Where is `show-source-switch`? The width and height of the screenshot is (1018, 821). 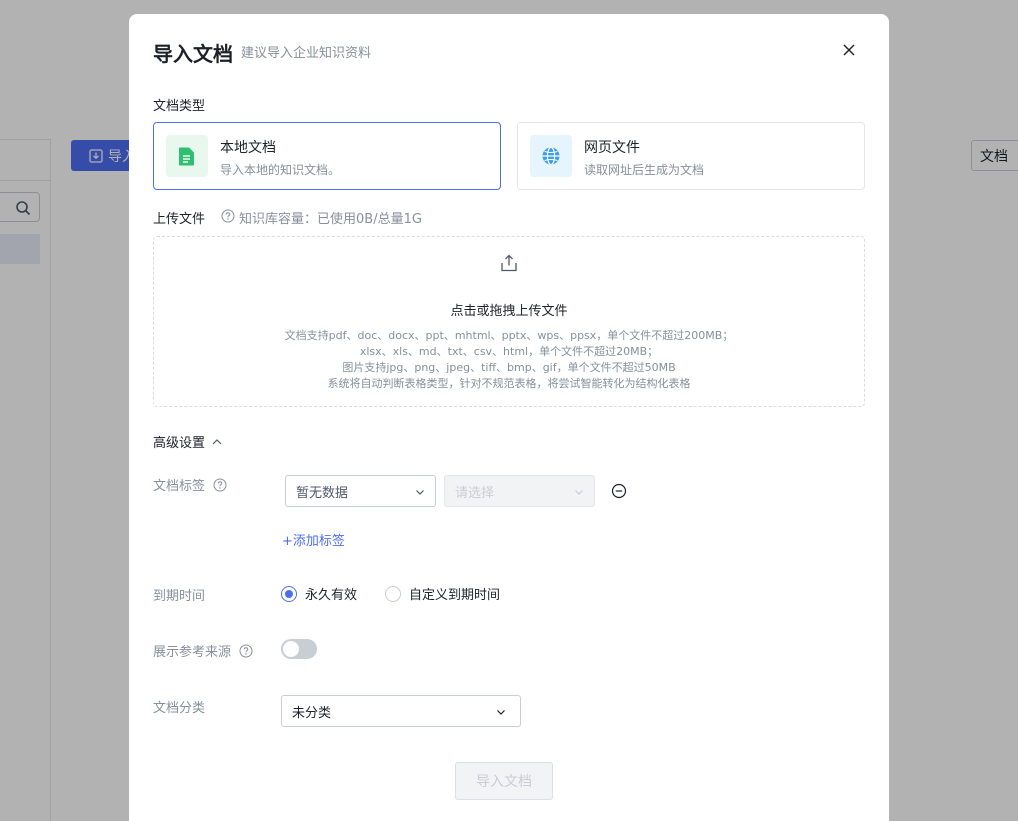 show-source-switch is located at coordinates (299, 649).